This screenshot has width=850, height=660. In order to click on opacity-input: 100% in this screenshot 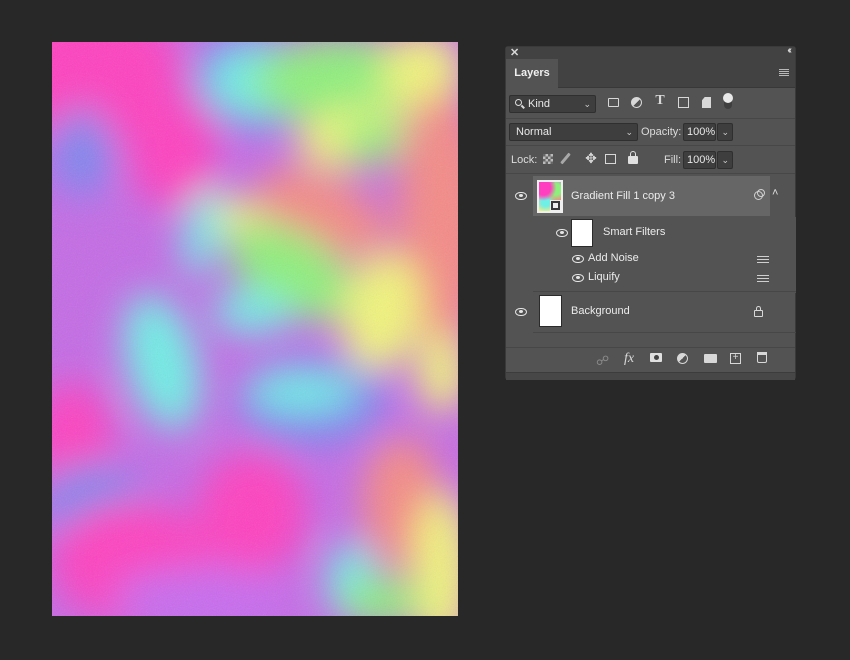, I will do `click(699, 132)`.